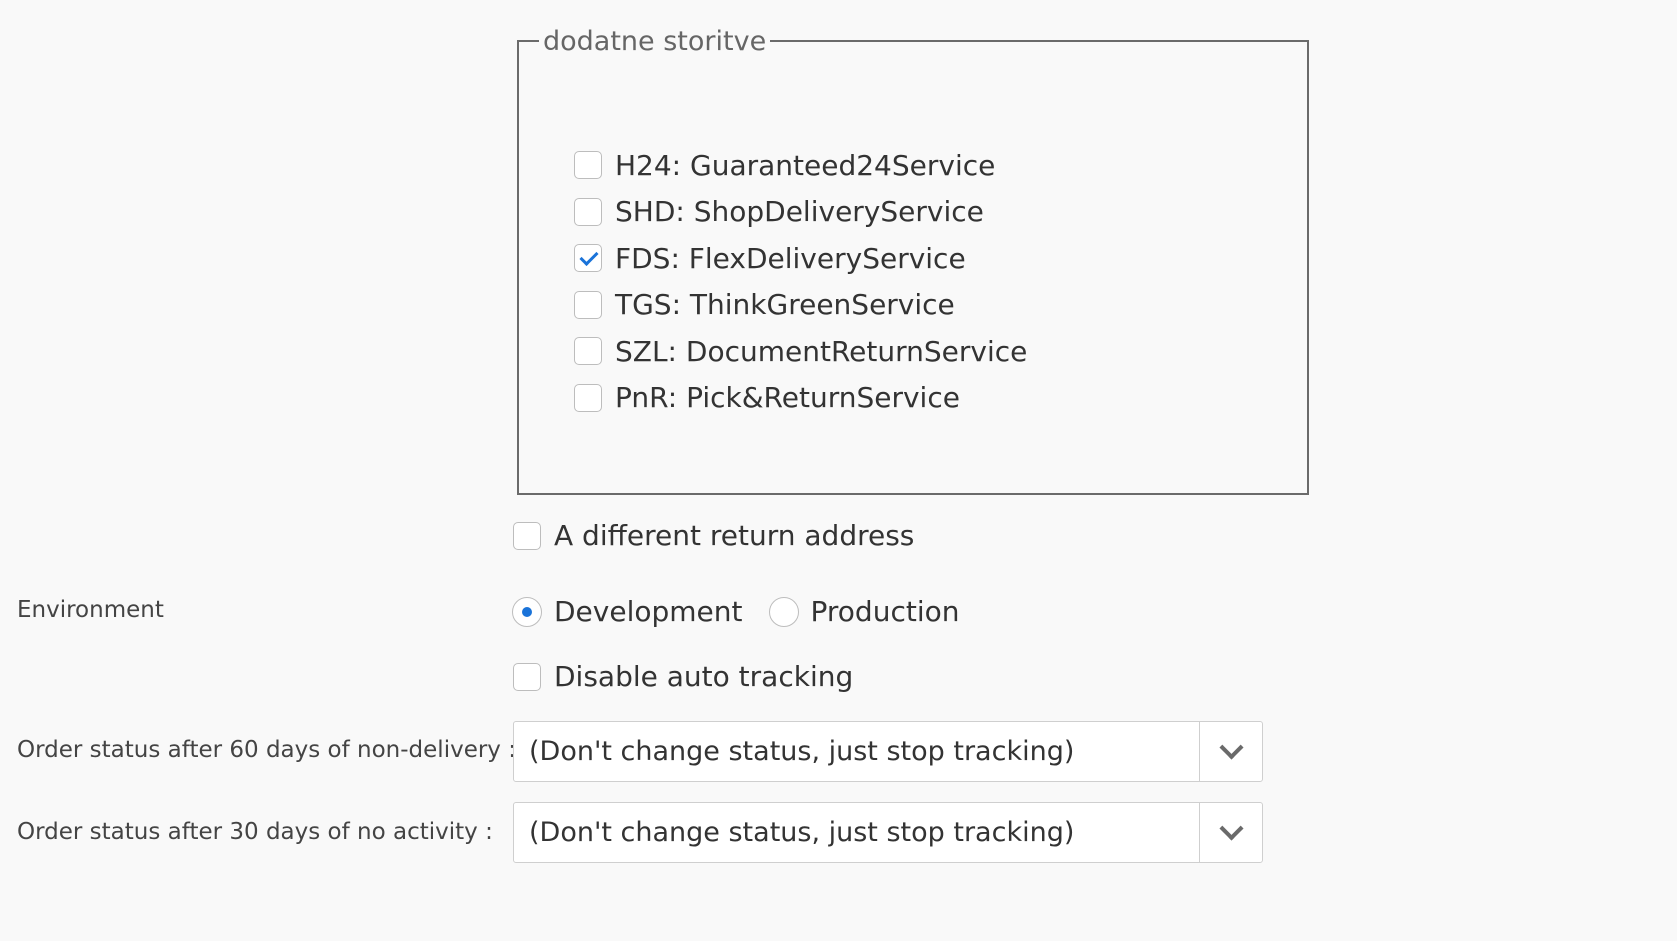  What do you see at coordinates (527, 676) in the screenshot?
I see `auto-tracking-checkbox` at bounding box center [527, 676].